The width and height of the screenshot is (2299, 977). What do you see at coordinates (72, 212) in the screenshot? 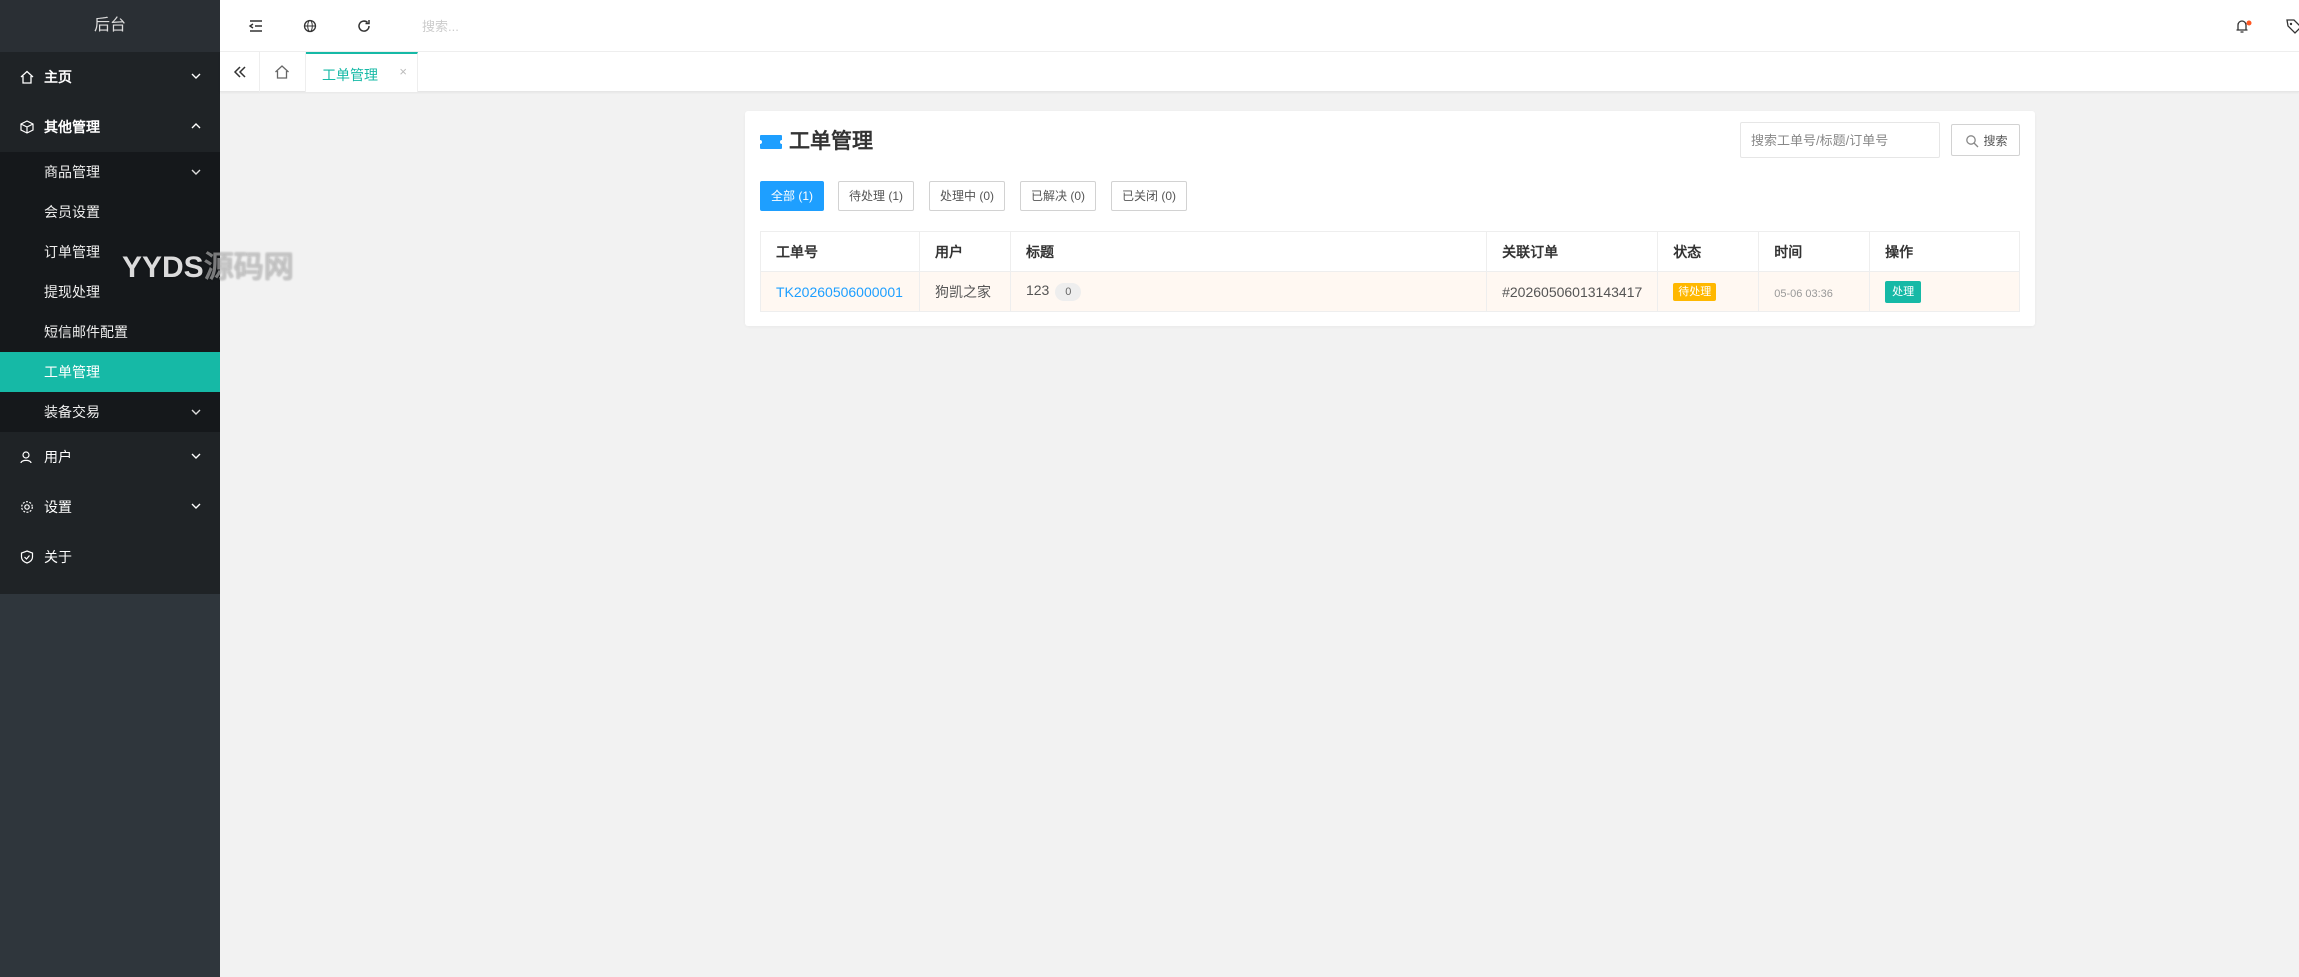
I see `sidebar-item-label: 会员设置` at bounding box center [72, 212].